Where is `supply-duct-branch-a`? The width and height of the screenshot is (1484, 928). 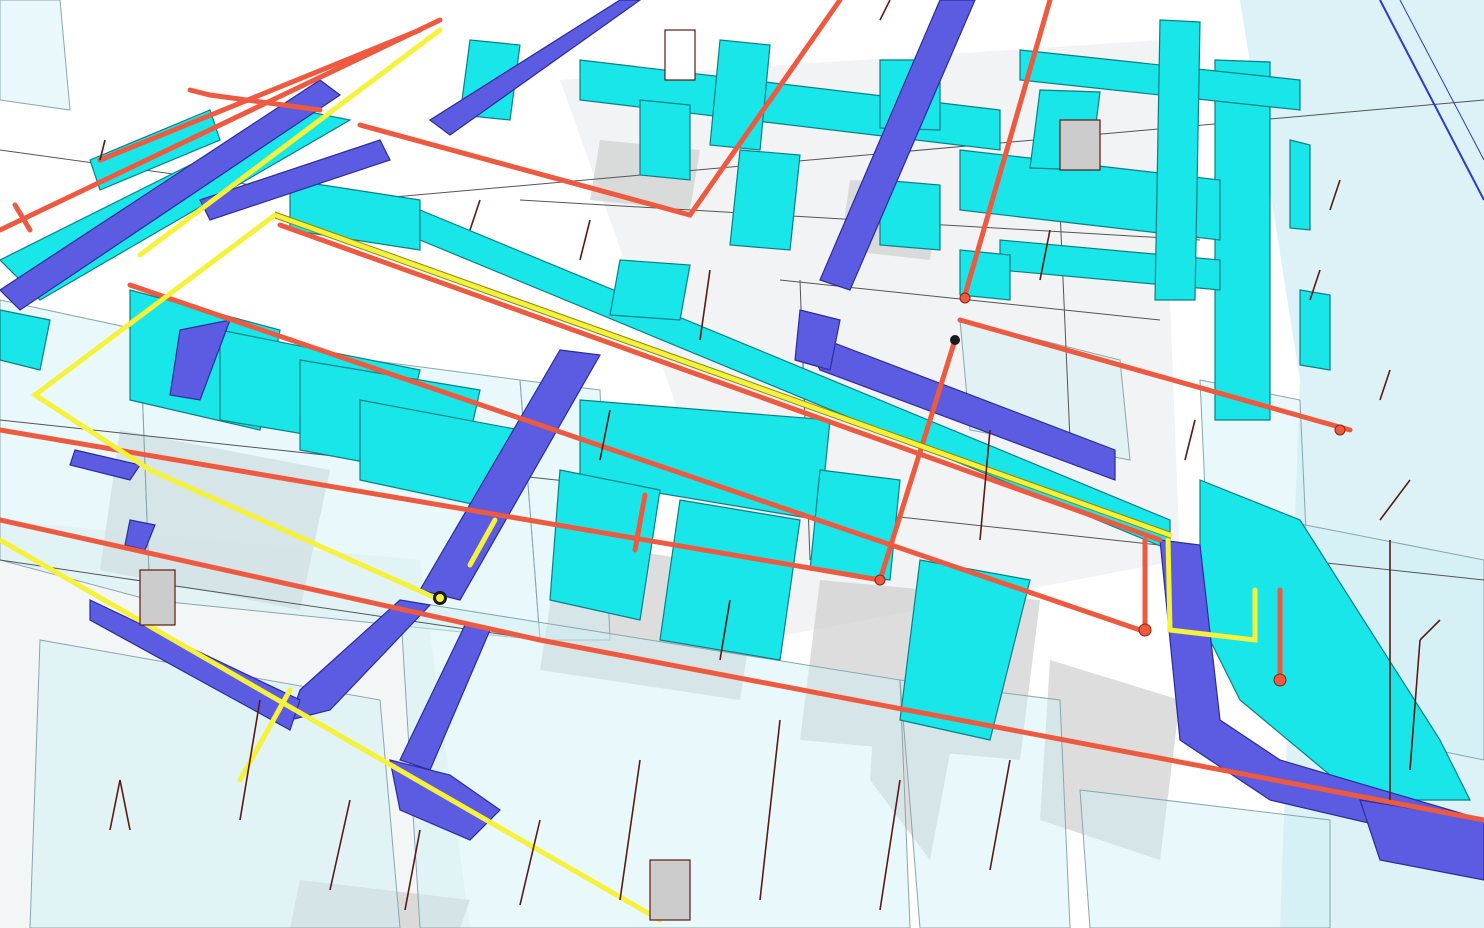
supply-duct-branch-a is located at coordinates (665, 140).